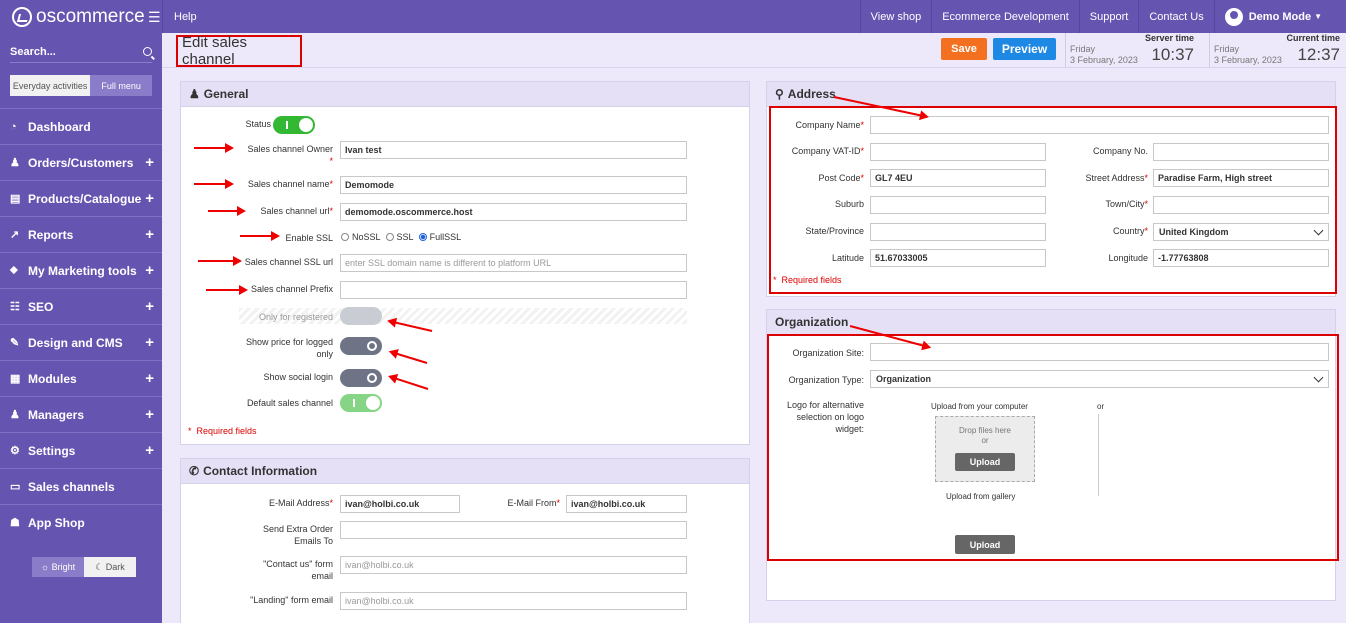 This screenshot has width=1346, height=623. What do you see at coordinates (81, 378) in the screenshot?
I see `sidebar-item-modules: ▦ Modules +` at bounding box center [81, 378].